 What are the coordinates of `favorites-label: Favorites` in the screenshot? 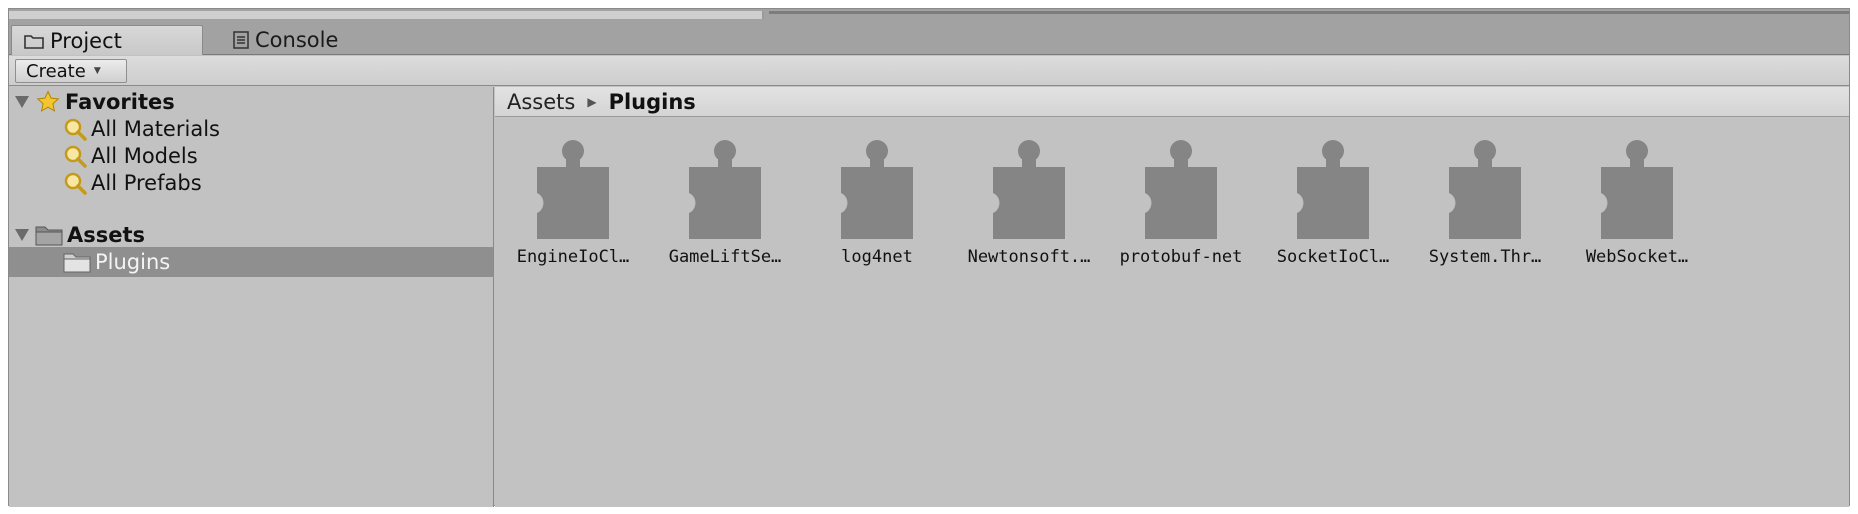 It's located at (120, 102).